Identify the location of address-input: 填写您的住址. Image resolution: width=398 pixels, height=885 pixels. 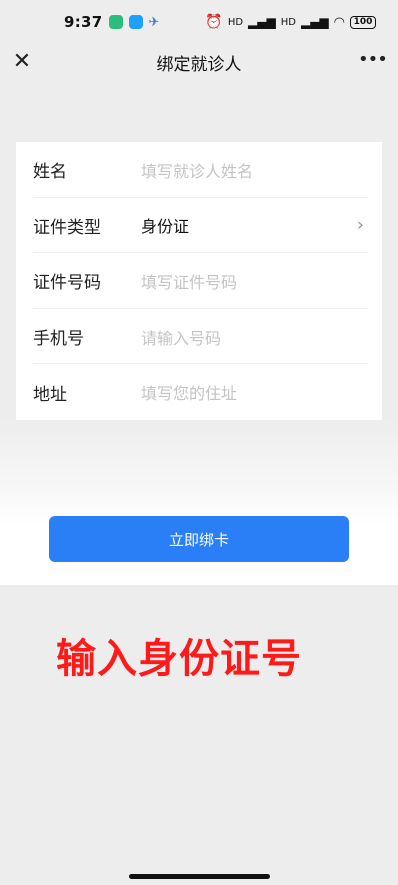
(189, 392).